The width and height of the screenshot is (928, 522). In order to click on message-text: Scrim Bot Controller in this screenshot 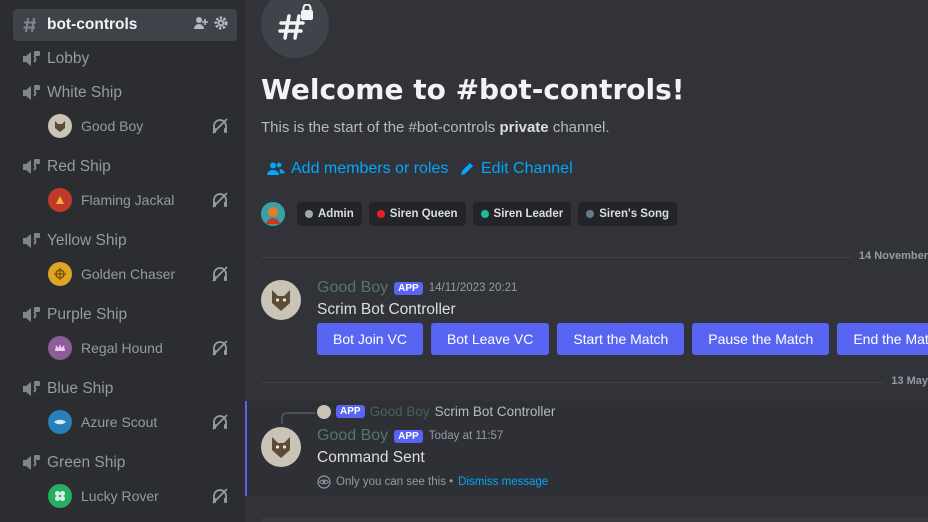, I will do `click(386, 309)`.